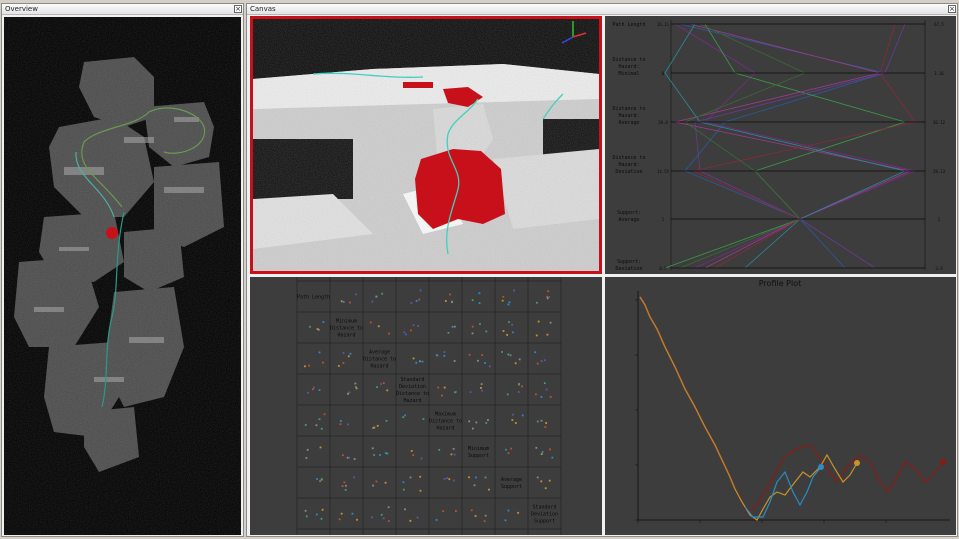  Describe the element at coordinates (122, 9) in the screenshot. I see `overview-titlebar: Overview ×` at that location.